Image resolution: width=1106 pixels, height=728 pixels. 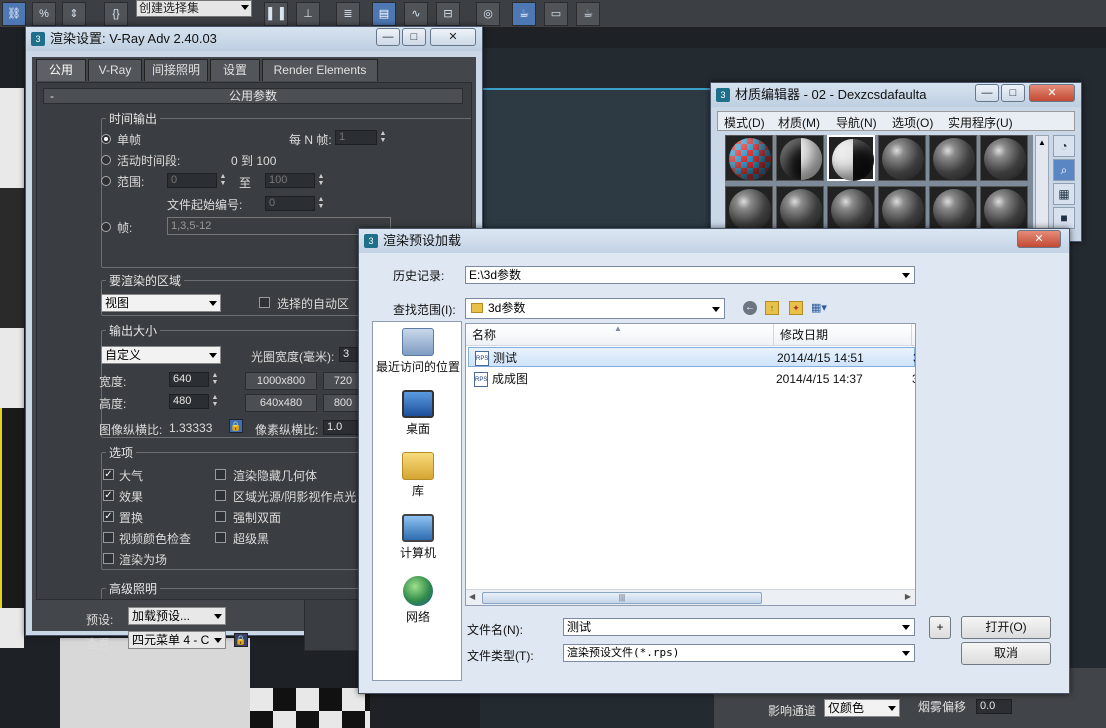 I want to click on range-start-spinner: 0 ▲ ▼, so click(x=196, y=180).